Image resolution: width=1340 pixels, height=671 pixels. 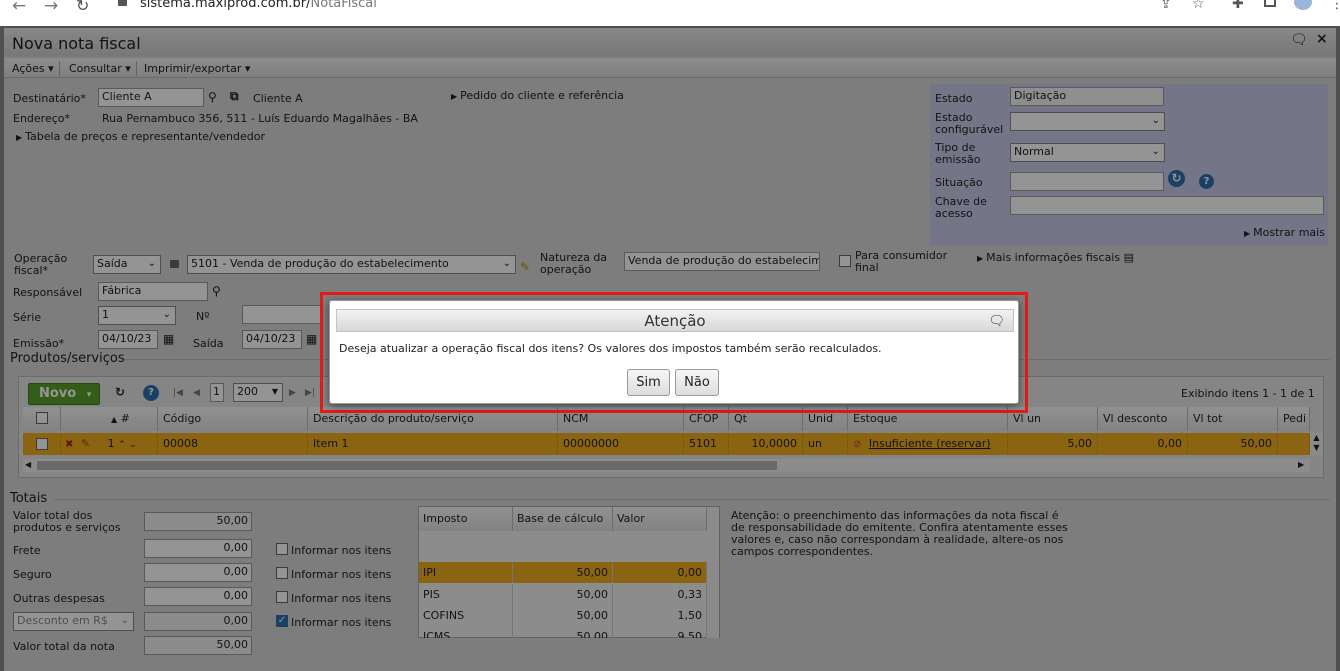 What do you see at coordinates (225, 5) in the screenshot?
I see `url-host: sistema.maxiprod.com.br/` at bounding box center [225, 5].